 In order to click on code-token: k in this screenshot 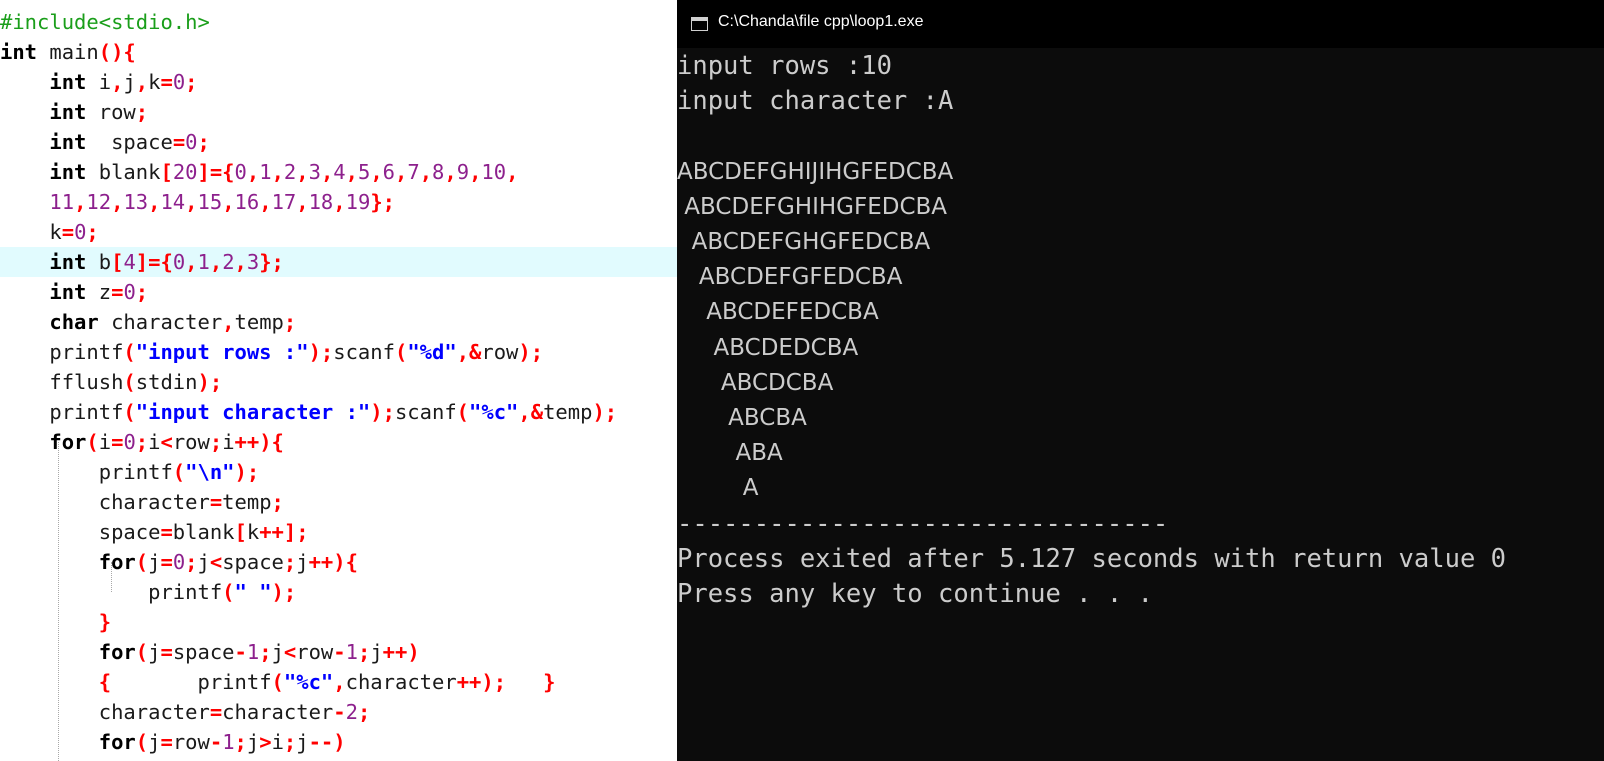, I will do `click(253, 532)`.